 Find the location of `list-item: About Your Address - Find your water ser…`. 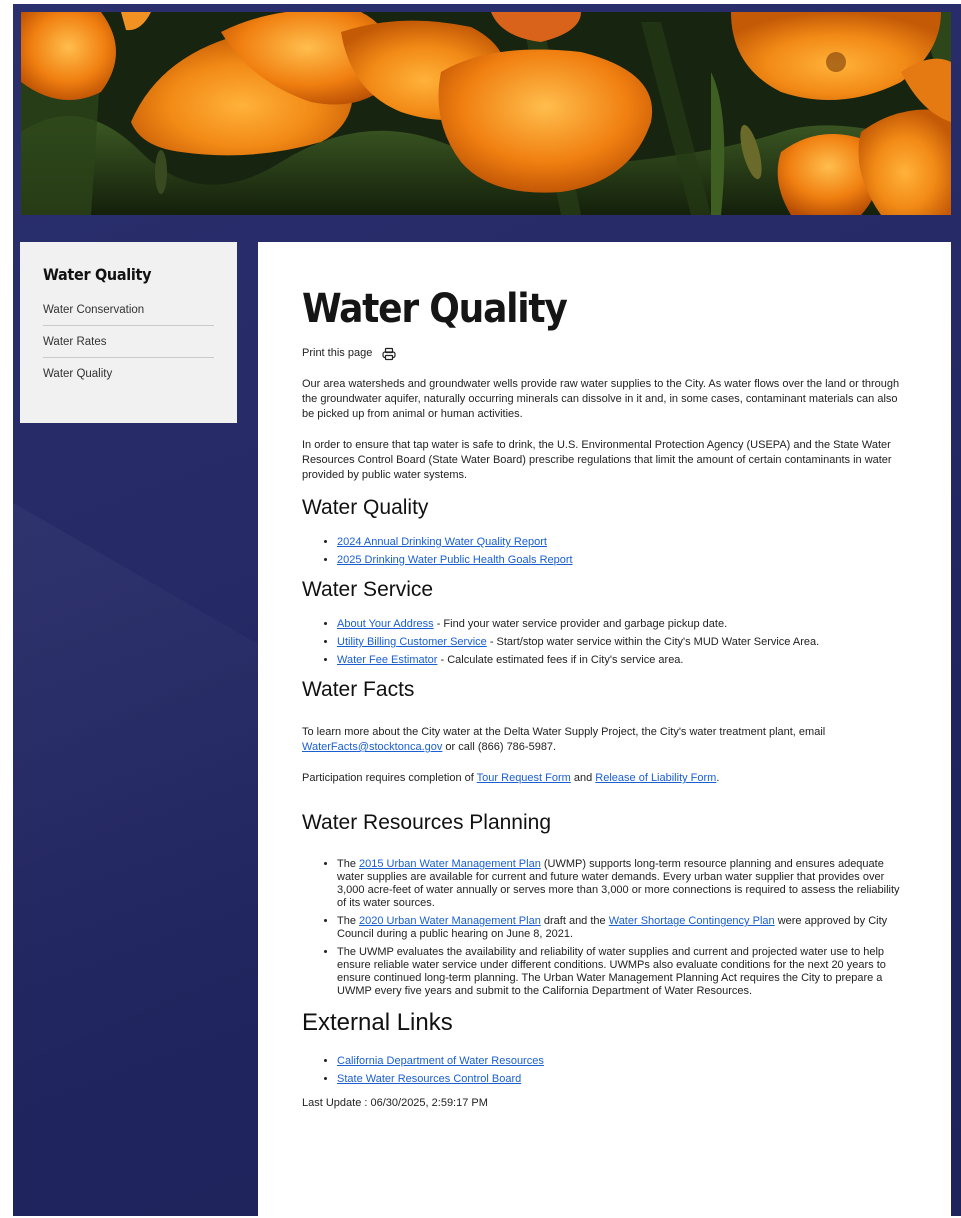

list-item: About Your Address - Find your water ser… is located at coordinates (622, 624).